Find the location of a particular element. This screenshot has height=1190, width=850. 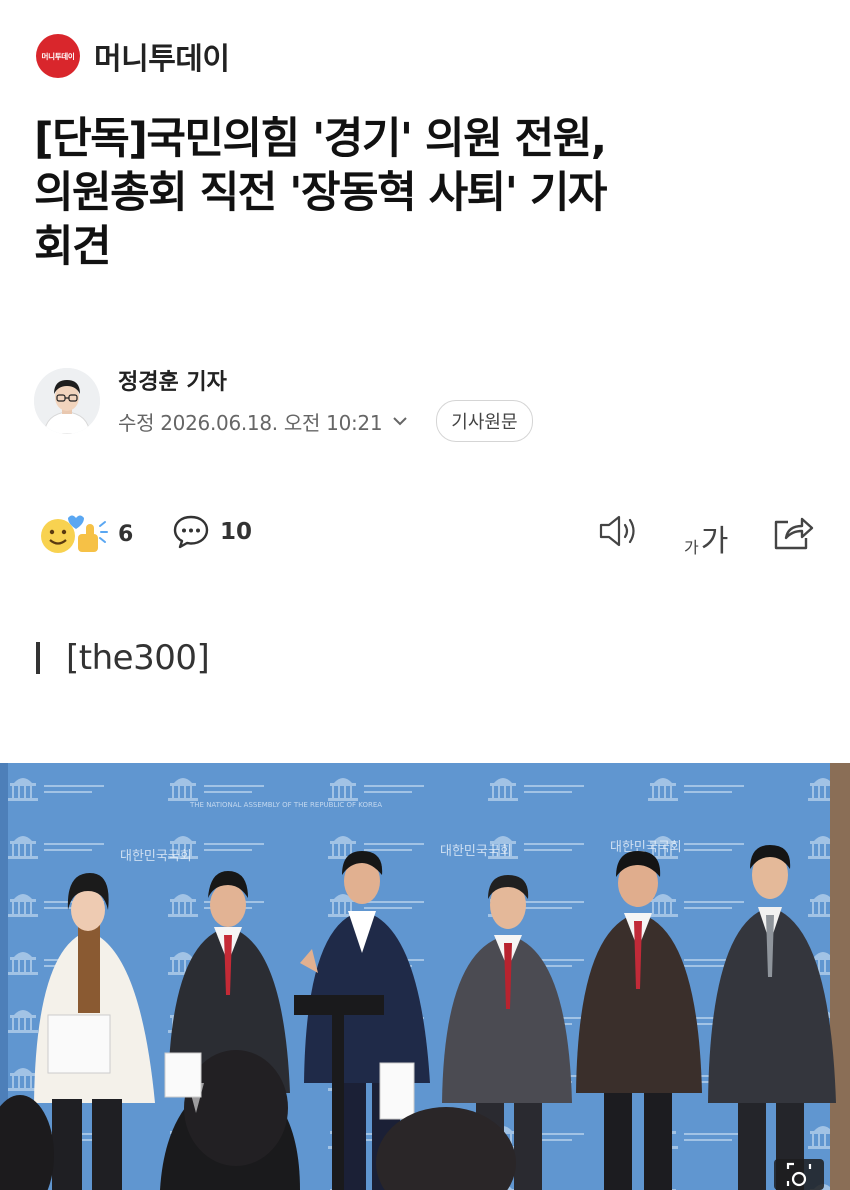

font-size-small-label: 가 is located at coordinates (691, 547).